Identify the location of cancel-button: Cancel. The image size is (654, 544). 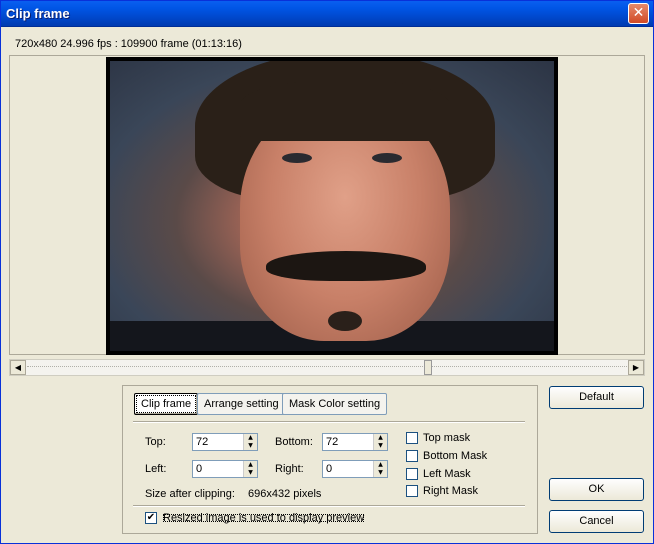
(596, 521).